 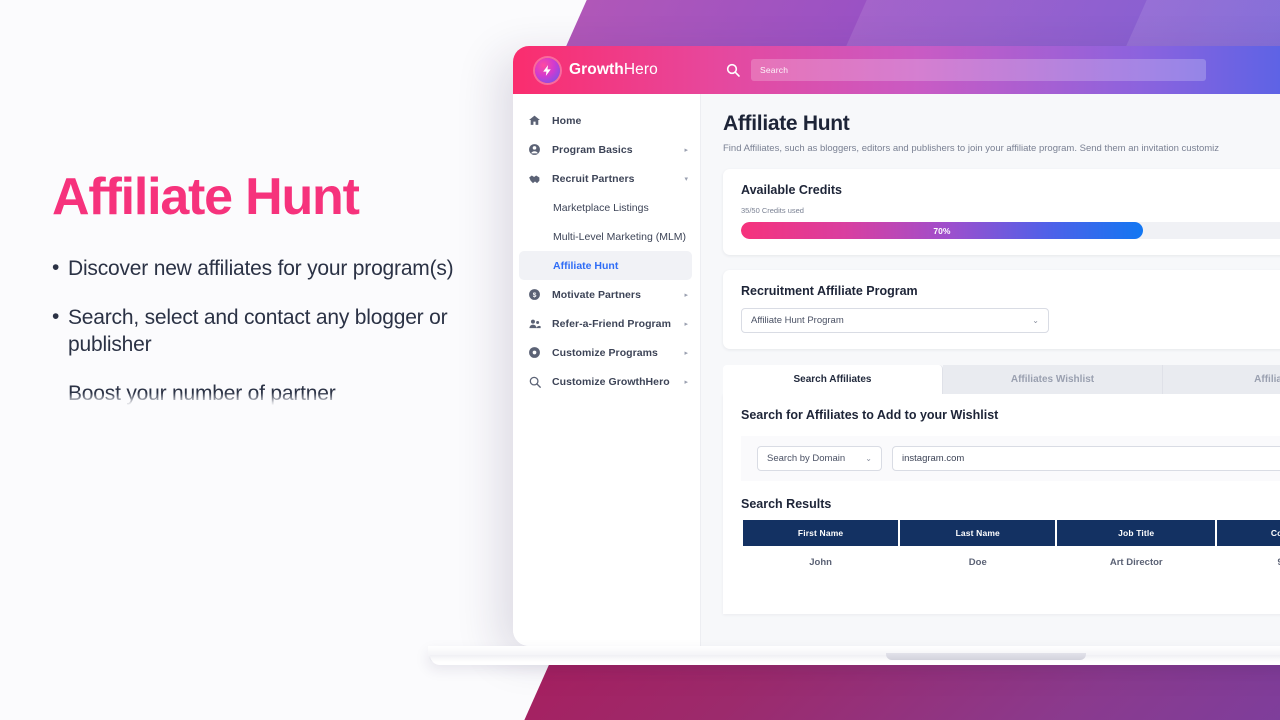 I want to click on sidebar-item-customize-programs: Customize Programs ▸, so click(x=606, y=352).